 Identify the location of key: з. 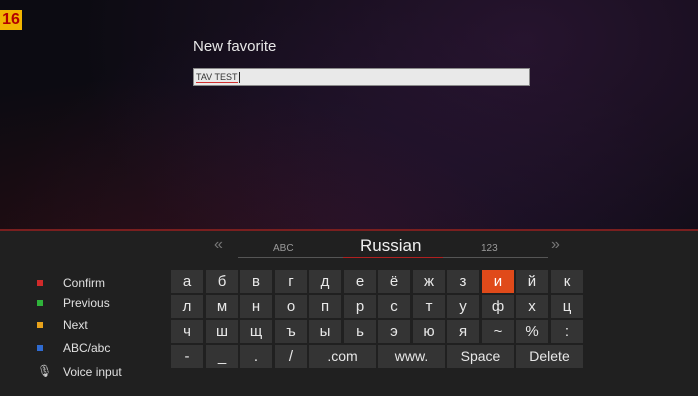
(463, 281).